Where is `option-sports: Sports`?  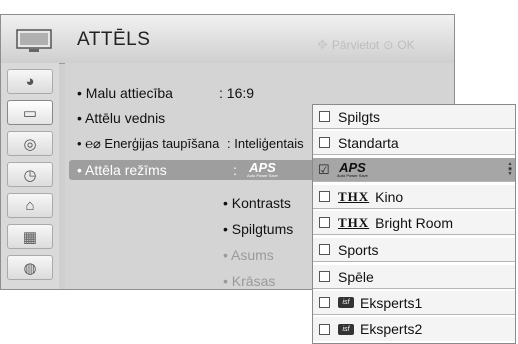
option-sports: Sports is located at coordinates (414, 250).